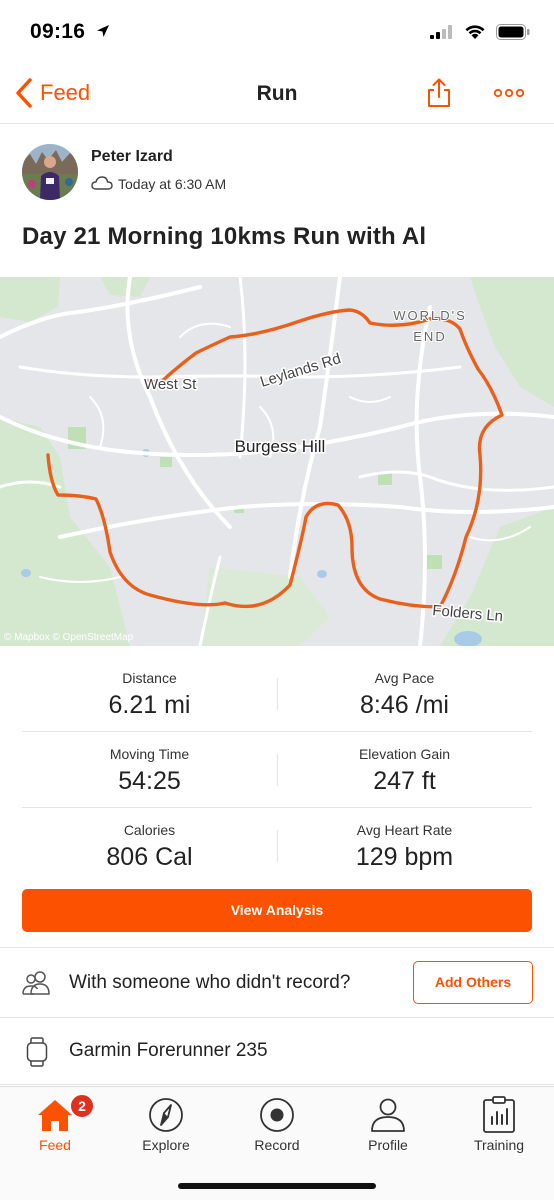 This screenshot has width=554, height=1200. What do you see at coordinates (388, 1145) in the screenshot?
I see `tab-label: Profile` at bounding box center [388, 1145].